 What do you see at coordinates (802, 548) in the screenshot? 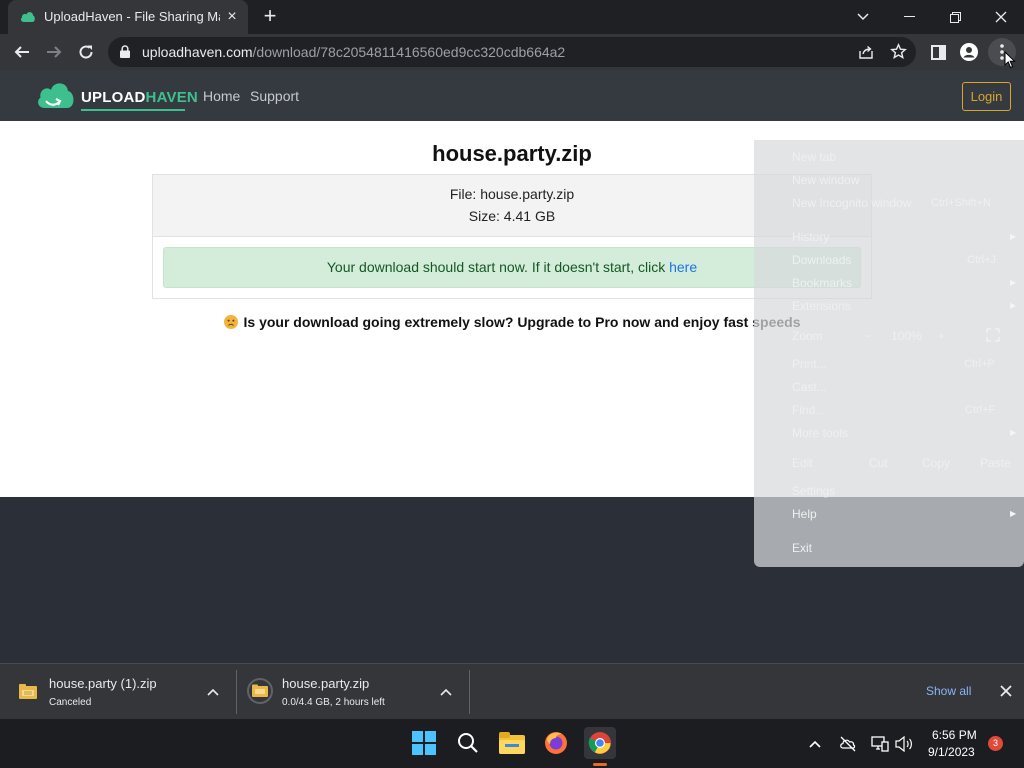
I see `menu-exit: Exit` at bounding box center [802, 548].